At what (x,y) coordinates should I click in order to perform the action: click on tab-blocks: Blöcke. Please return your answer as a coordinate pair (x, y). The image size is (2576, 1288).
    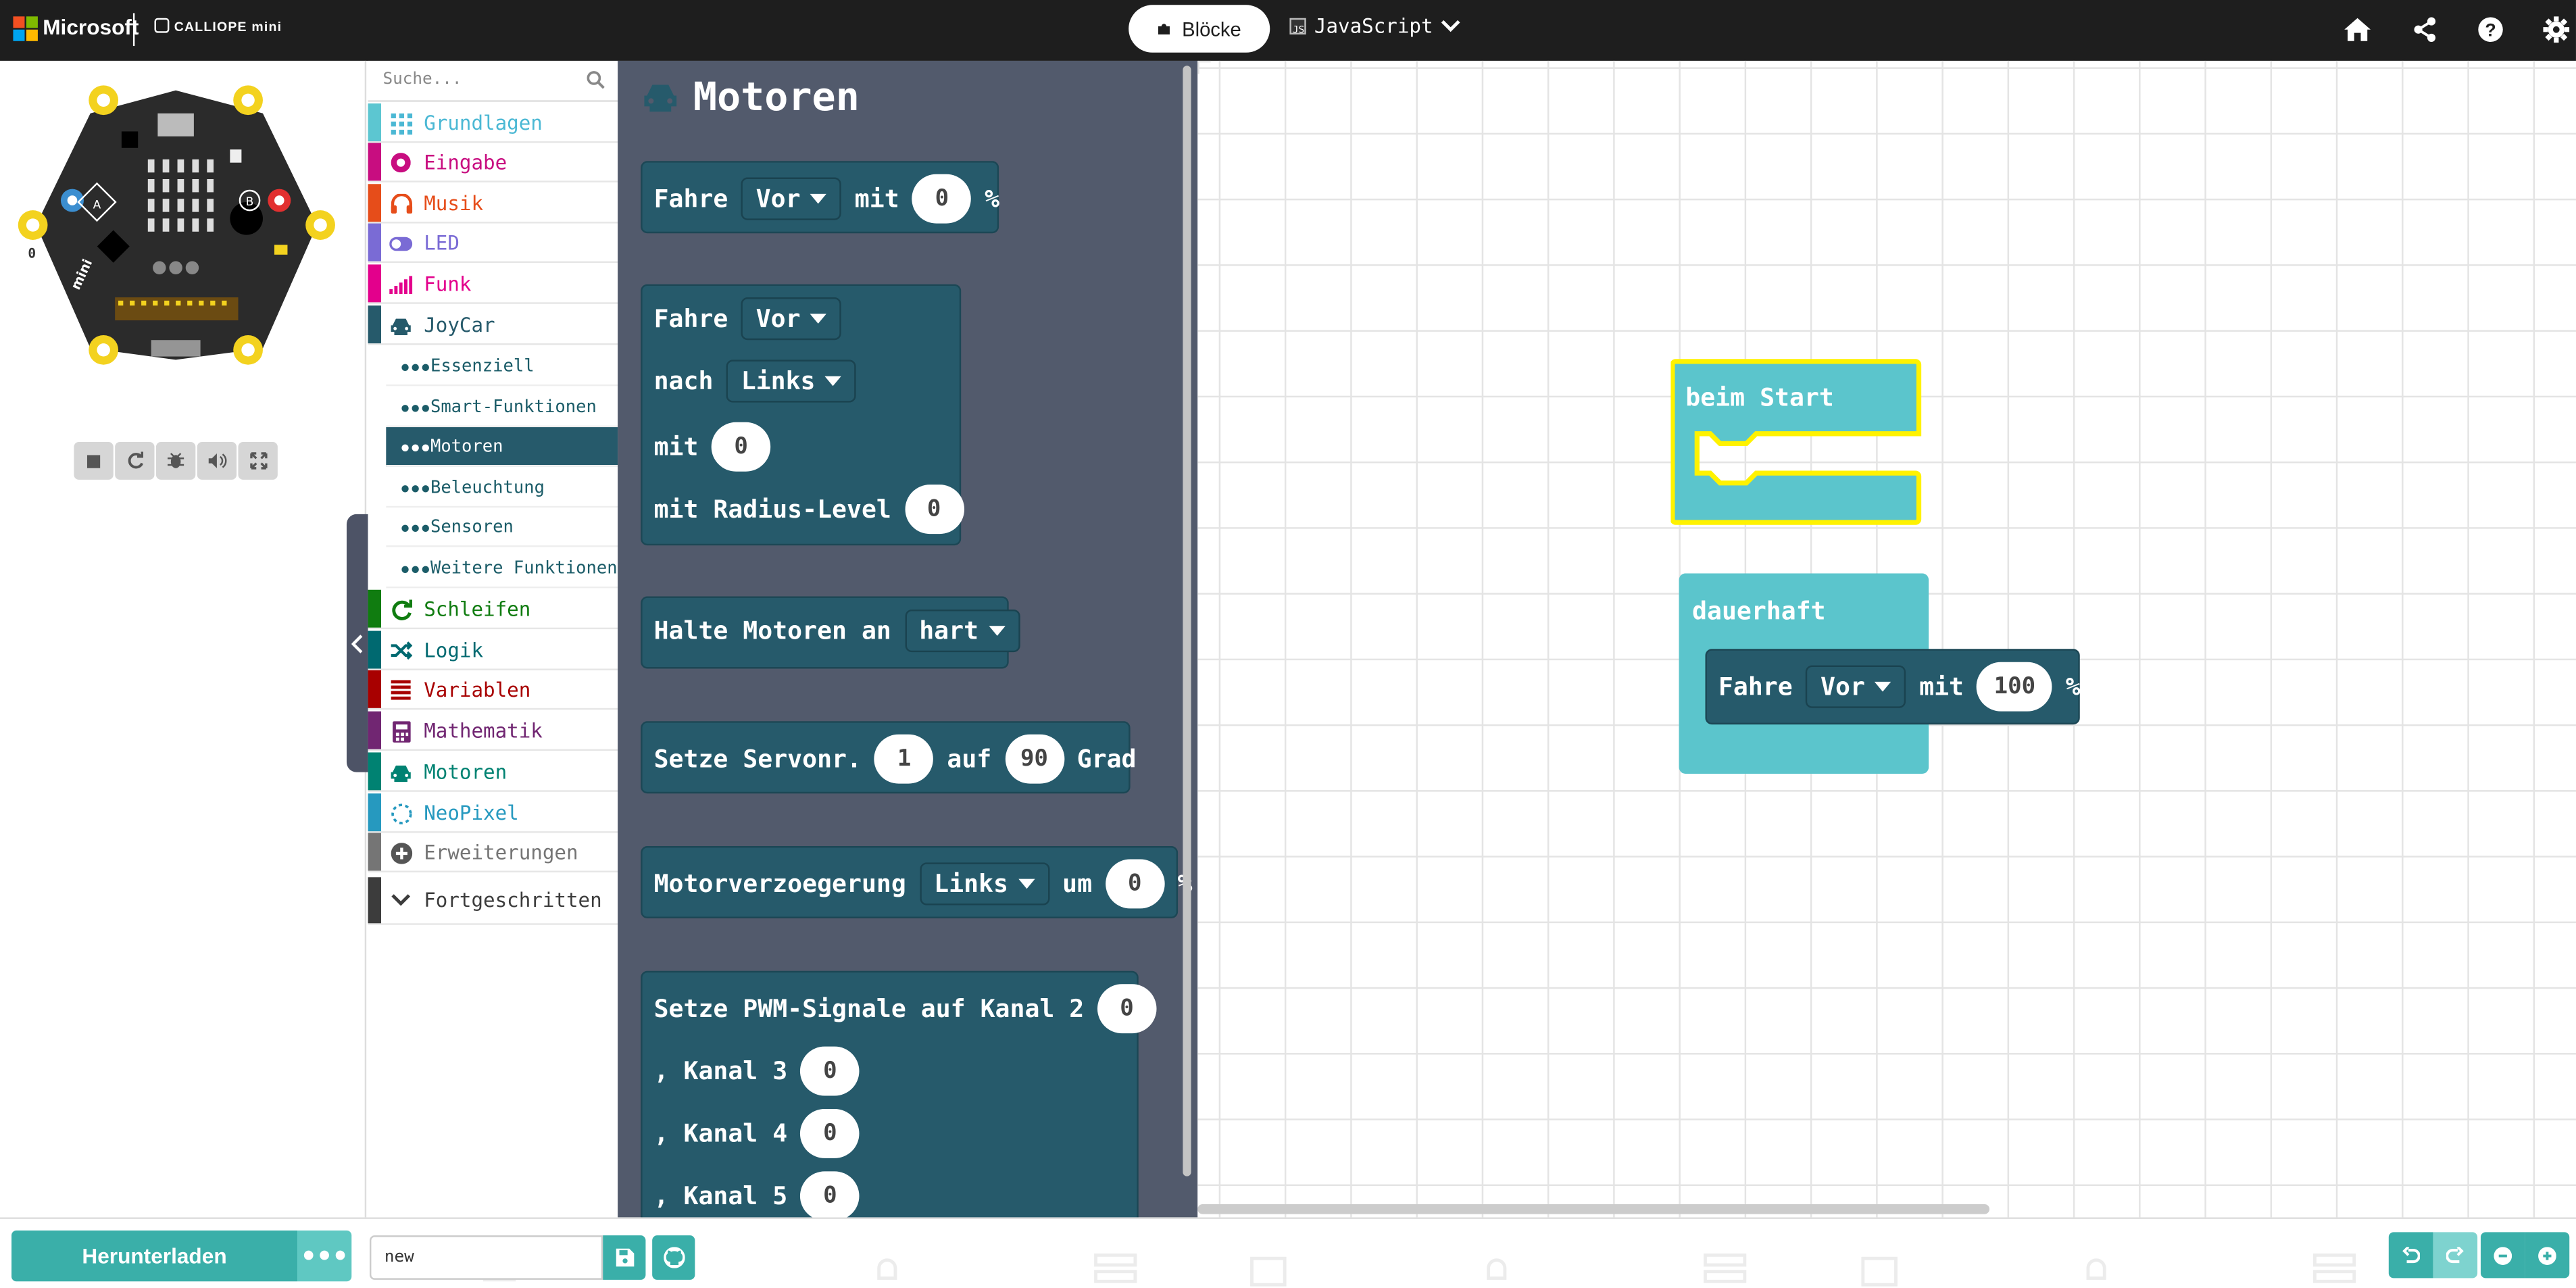
    Looking at the image, I should click on (1199, 29).